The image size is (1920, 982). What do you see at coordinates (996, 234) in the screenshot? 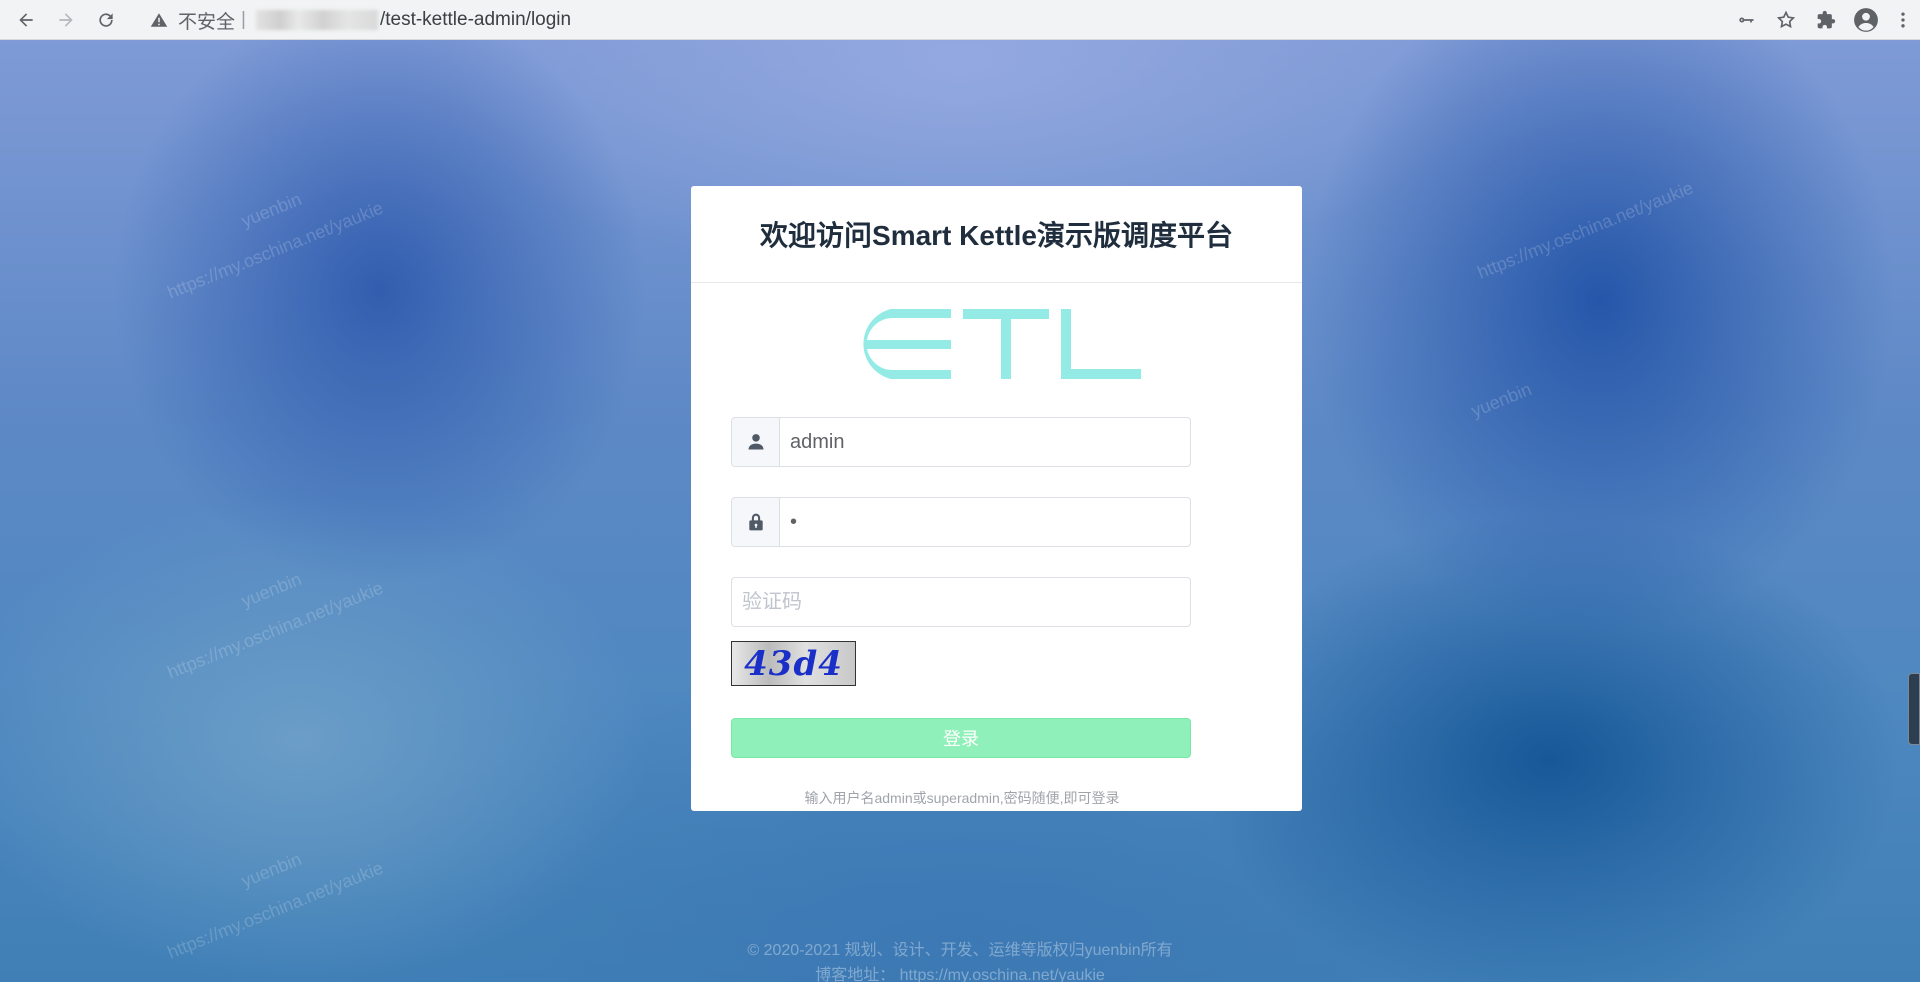
I see `login-title: 欢迎访问Smart Kettle演示版调度平台` at bounding box center [996, 234].